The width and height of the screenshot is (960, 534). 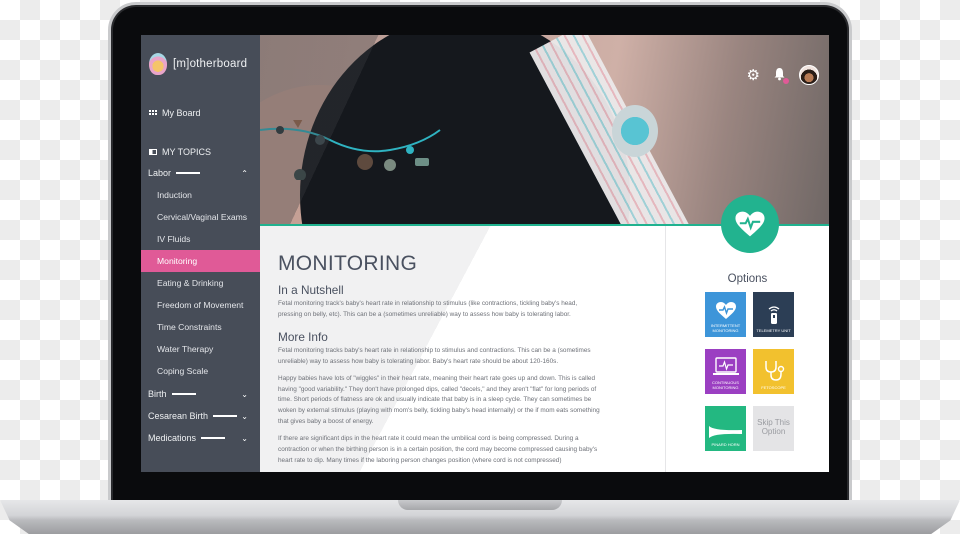 I want to click on section-birth: Birth ⌄, so click(x=200, y=394).